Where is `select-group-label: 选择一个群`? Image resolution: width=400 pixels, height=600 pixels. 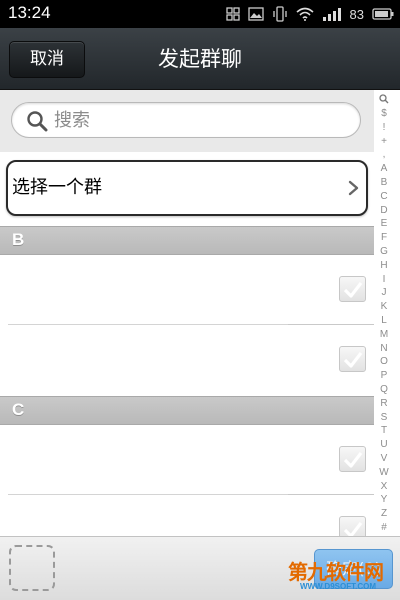 select-group-label: 选择一个群 is located at coordinates (57, 187).